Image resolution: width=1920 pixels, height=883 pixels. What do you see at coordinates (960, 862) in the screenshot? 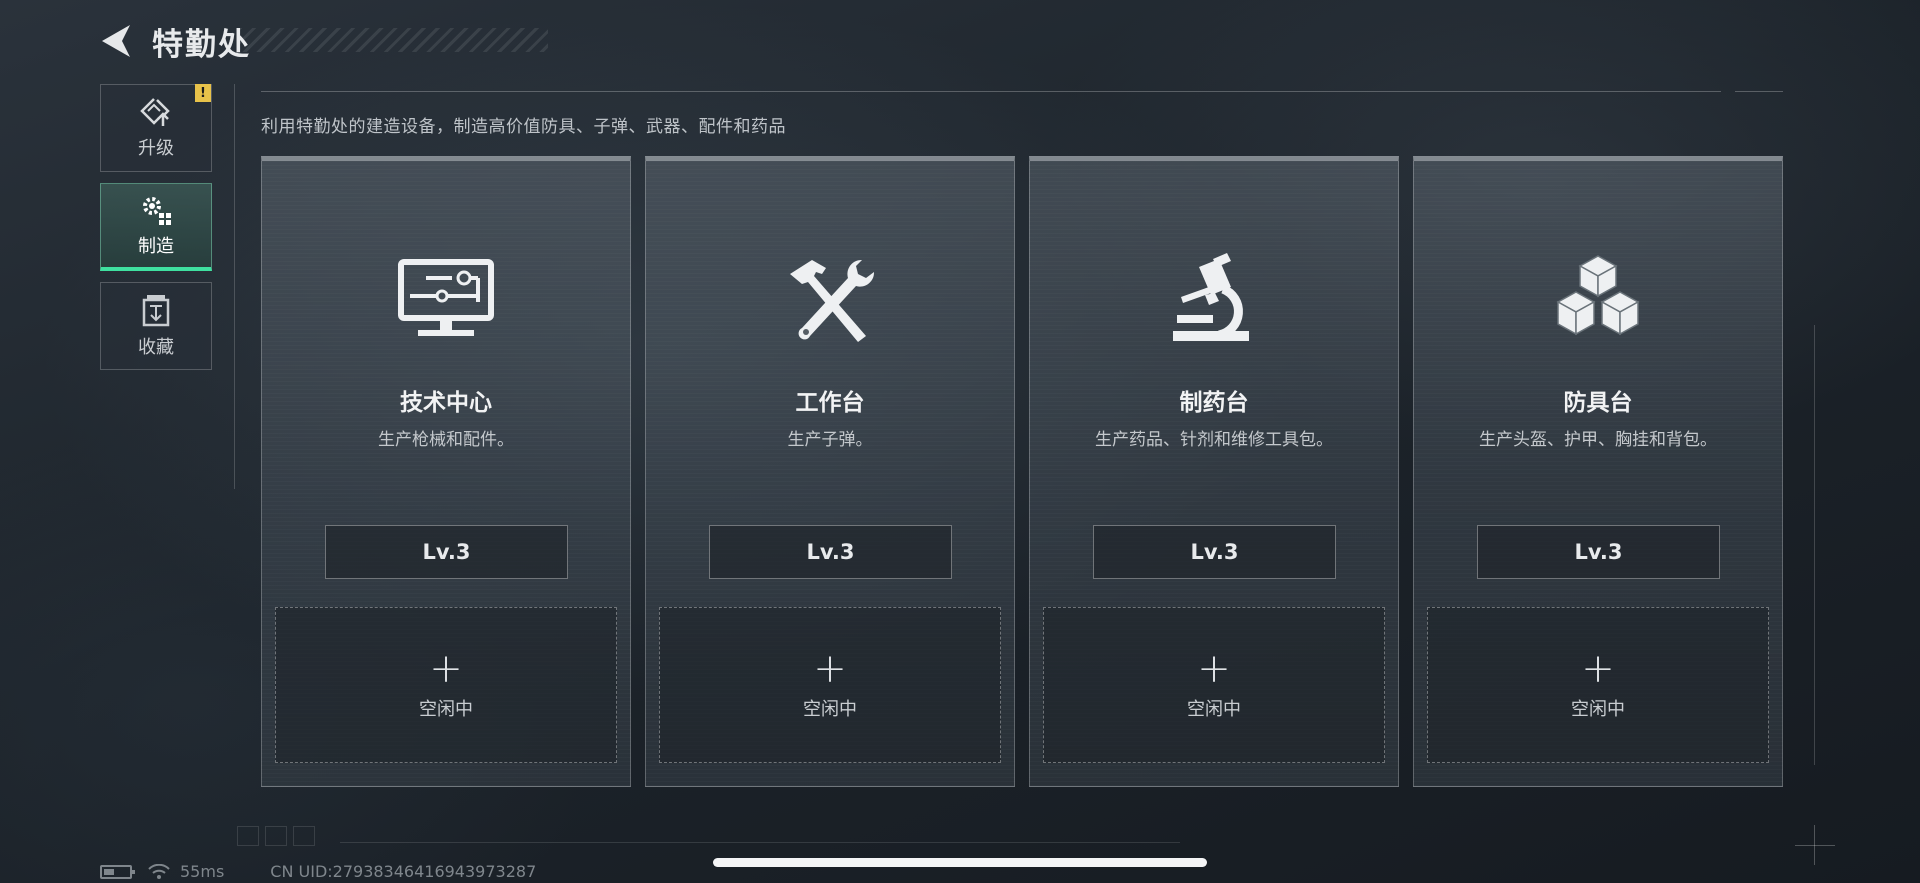
I see `home-indicator` at bounding box center [960, 862].